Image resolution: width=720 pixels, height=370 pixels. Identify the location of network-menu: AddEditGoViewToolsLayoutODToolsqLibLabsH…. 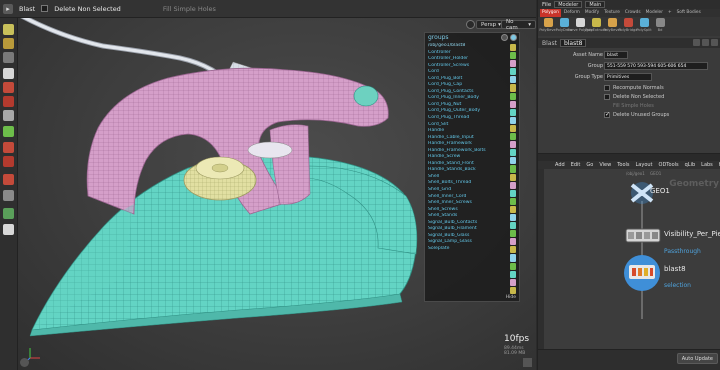
(629, 165).